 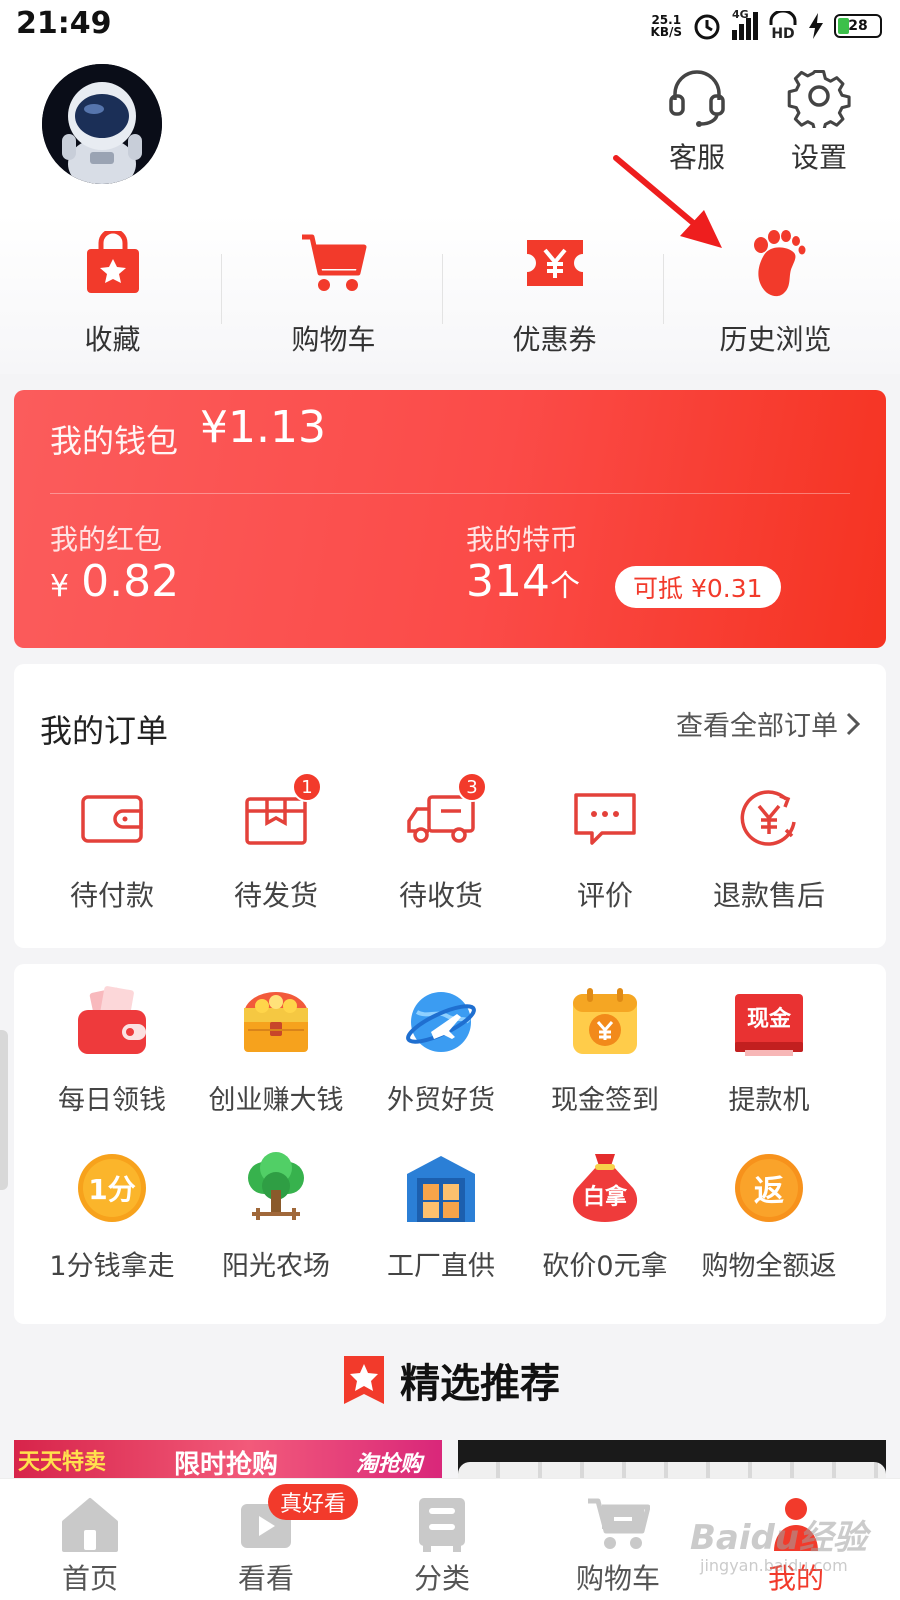 I want to click on order-pending-shipment: 1 待发货, so click(x=276, y=853).